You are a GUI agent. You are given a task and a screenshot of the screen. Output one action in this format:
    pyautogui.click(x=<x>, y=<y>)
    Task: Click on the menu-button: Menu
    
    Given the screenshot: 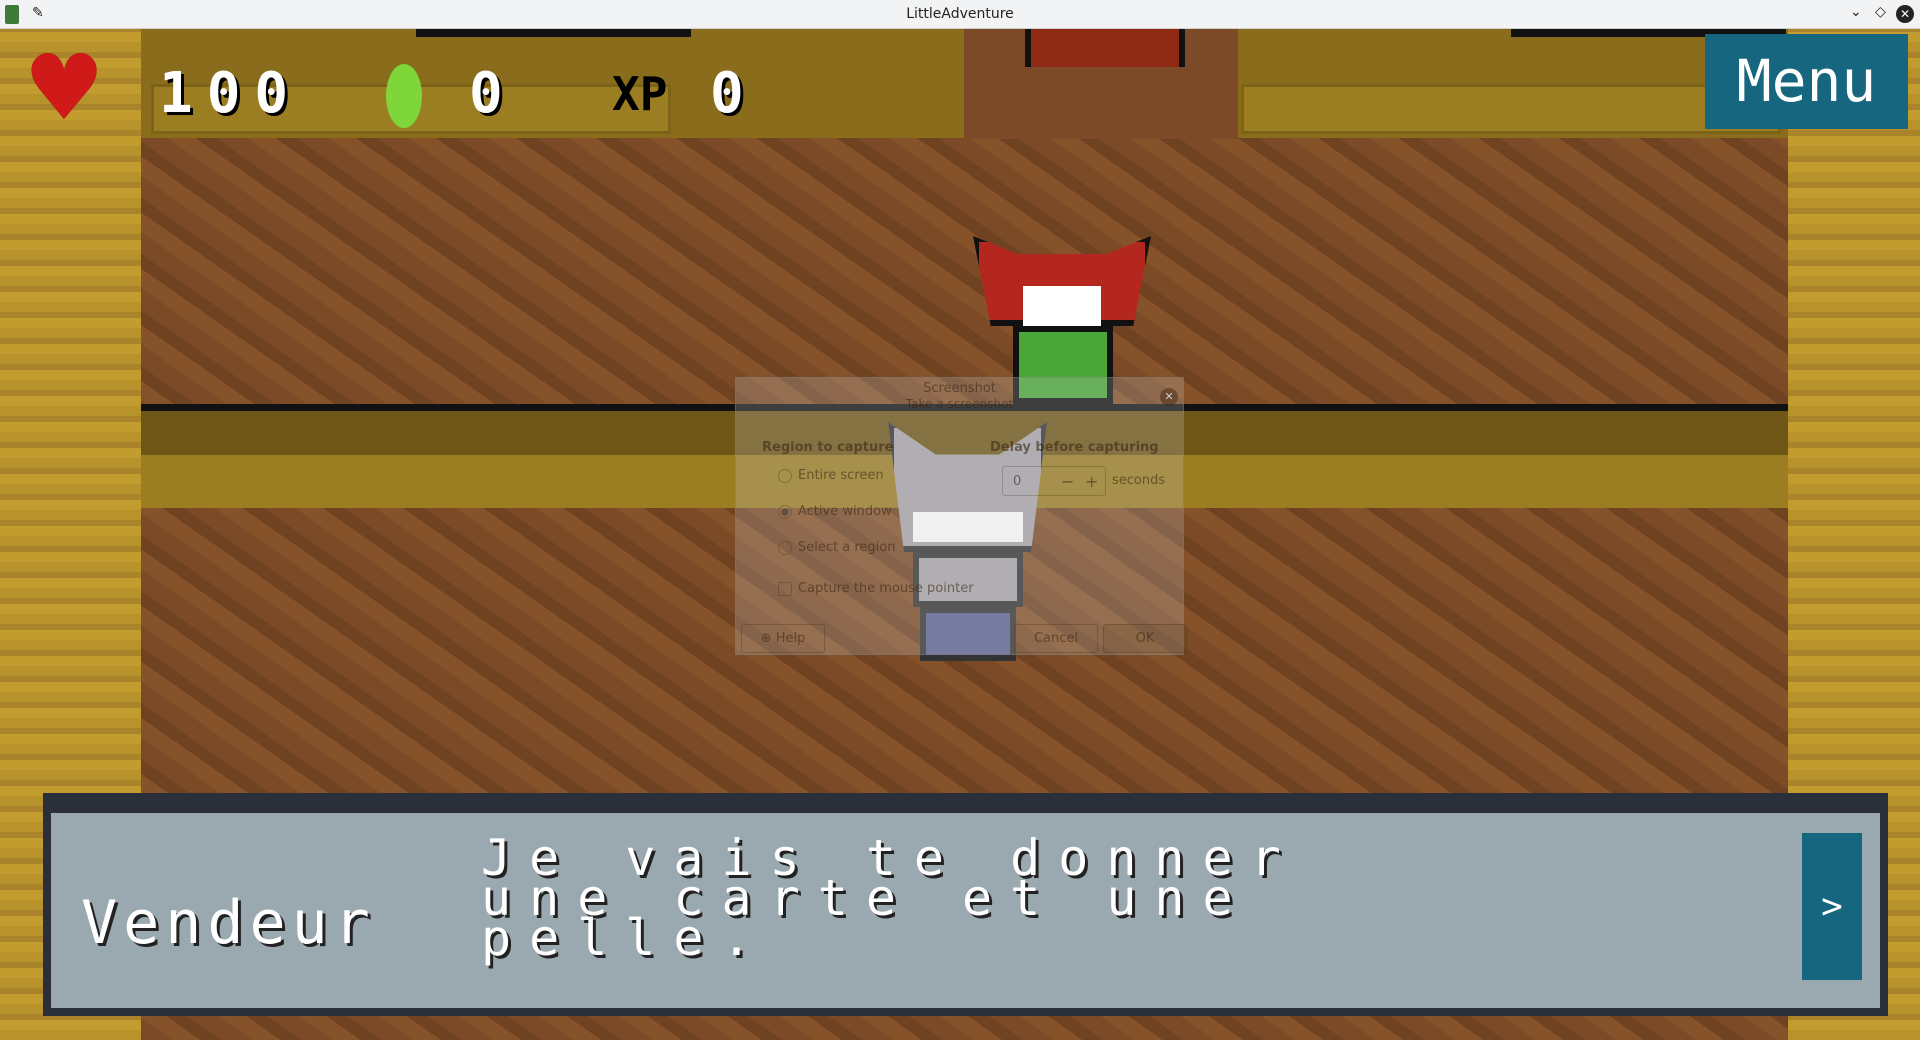 What is the action you would take?
    pyautogui.click(x=1806, y=81)
    